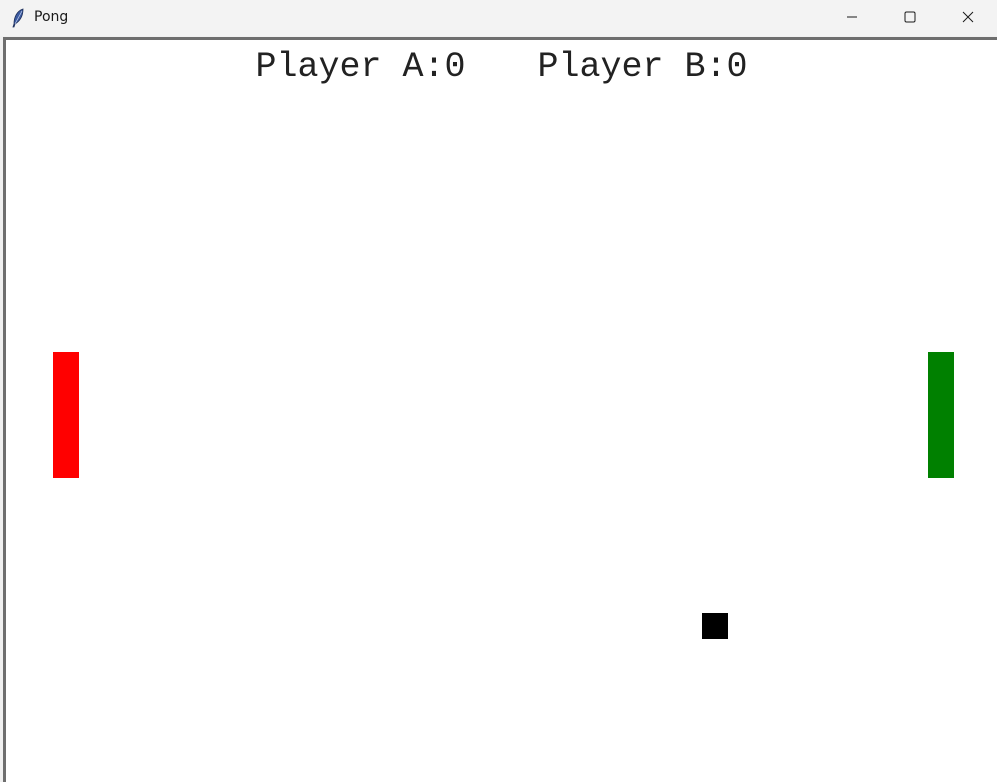  Describe the element at coordinates (941, 415) in the screenshot. I see `paddle-b` at that location.